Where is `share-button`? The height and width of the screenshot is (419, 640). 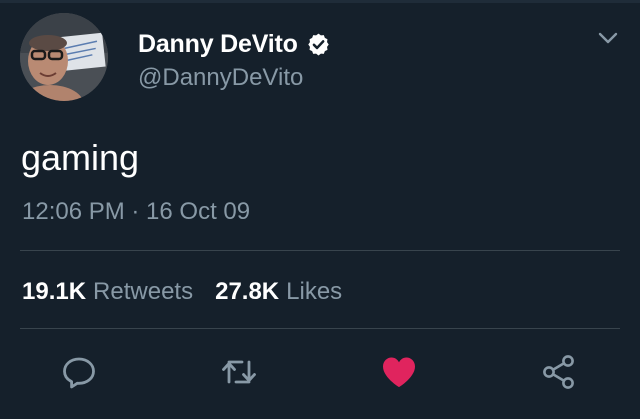 share-button is located at coordinates (559, 372).